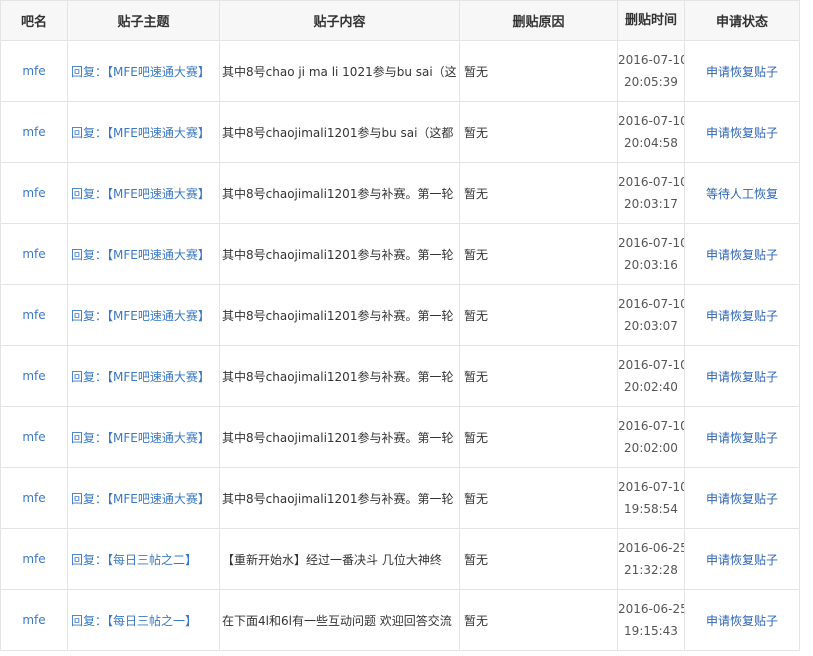 The height and width of the screenshot is (656, 813). I want to click on apply-status-link: 等待人工恢复, so click(742, 194).